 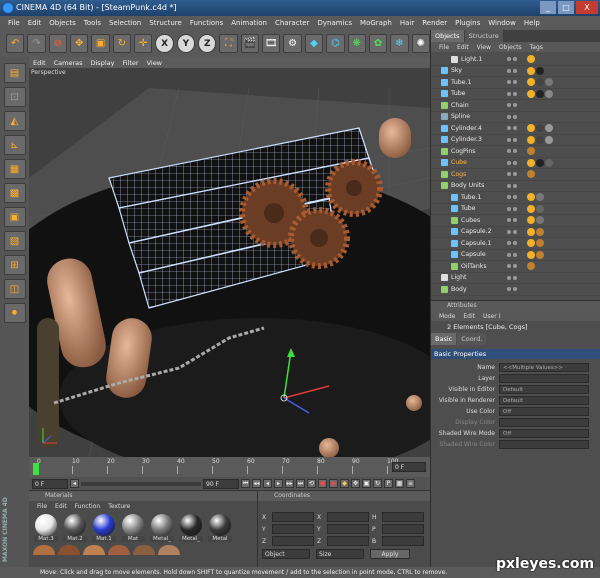 What do you see at coordinates (143, 43) in the screenshot?
I see `move-tool-icon: ✛` at bounding box center [143, 43].